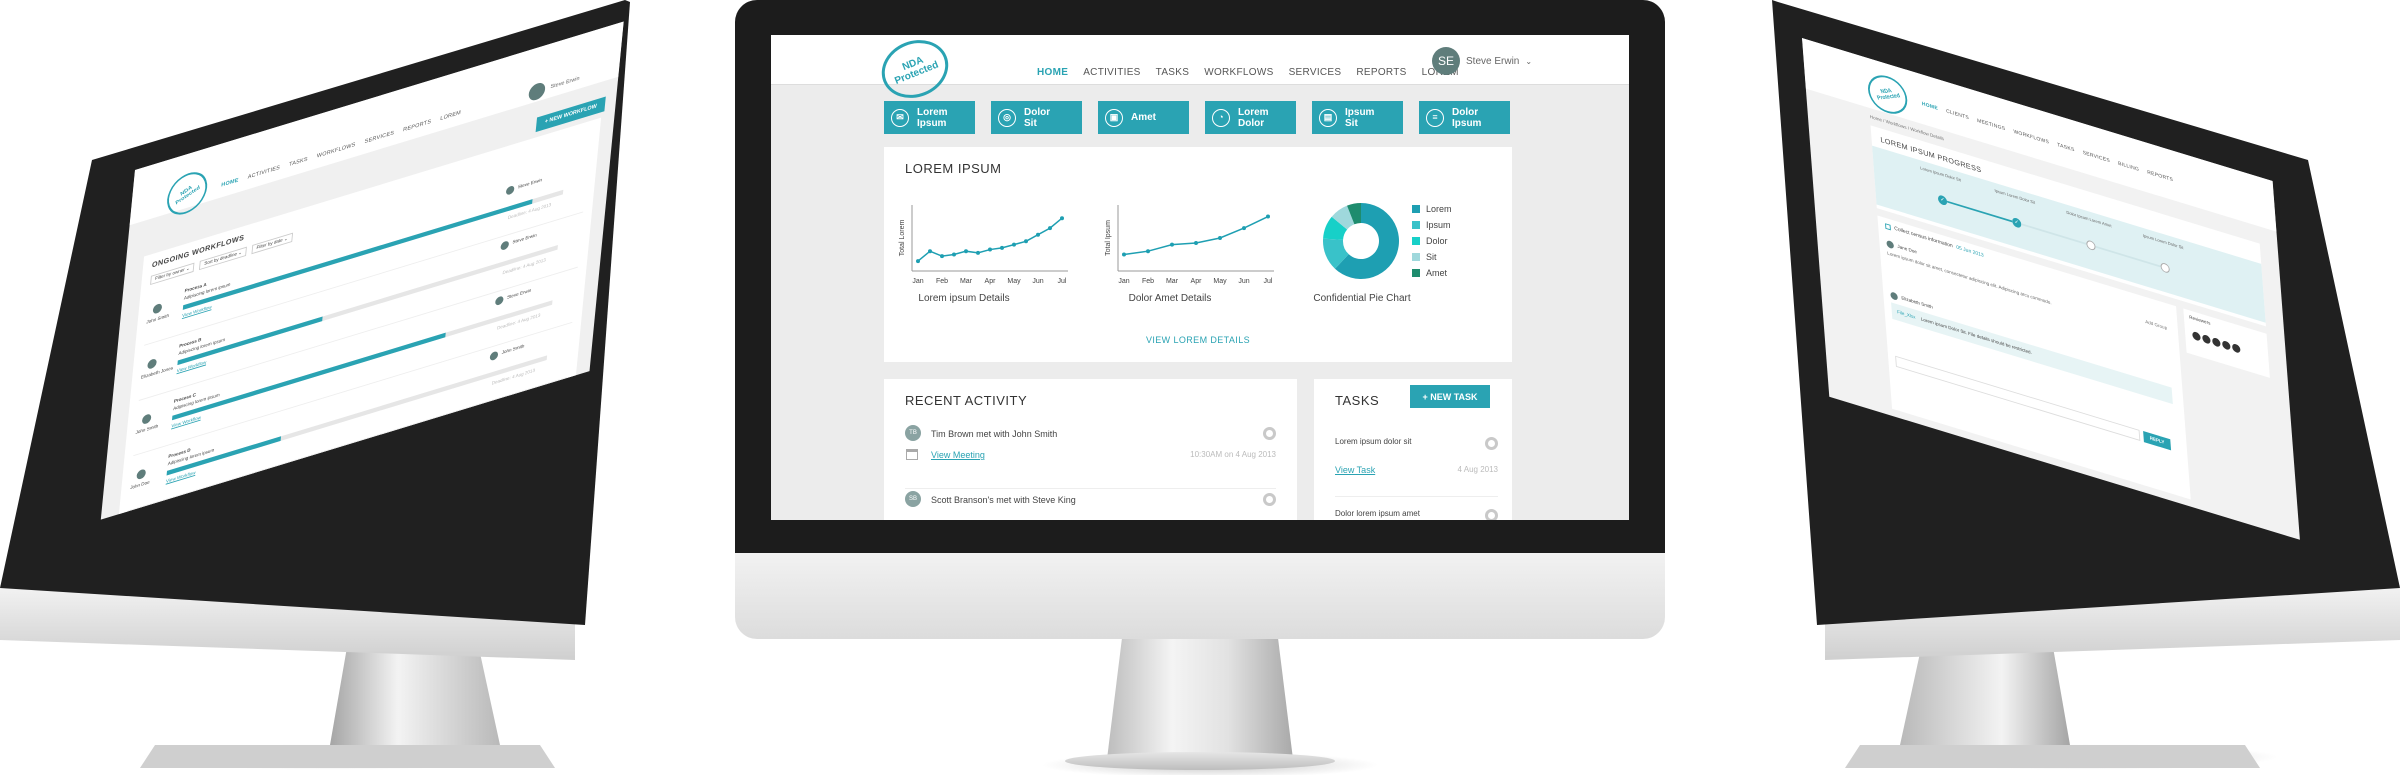  Describe the element at coordinates (917, 281) in the screenshot. I see `x-tick-label: Jan` at that location.